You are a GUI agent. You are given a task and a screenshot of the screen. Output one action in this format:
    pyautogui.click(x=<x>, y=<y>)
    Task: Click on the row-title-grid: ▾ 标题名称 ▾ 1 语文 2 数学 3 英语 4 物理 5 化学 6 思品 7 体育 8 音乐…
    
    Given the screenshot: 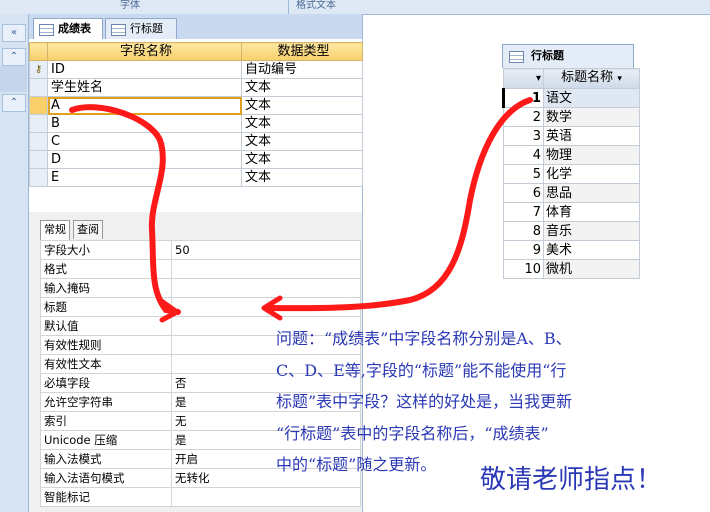 What is the action you would take?
    pyautogui.click(x=571, y=173)
    